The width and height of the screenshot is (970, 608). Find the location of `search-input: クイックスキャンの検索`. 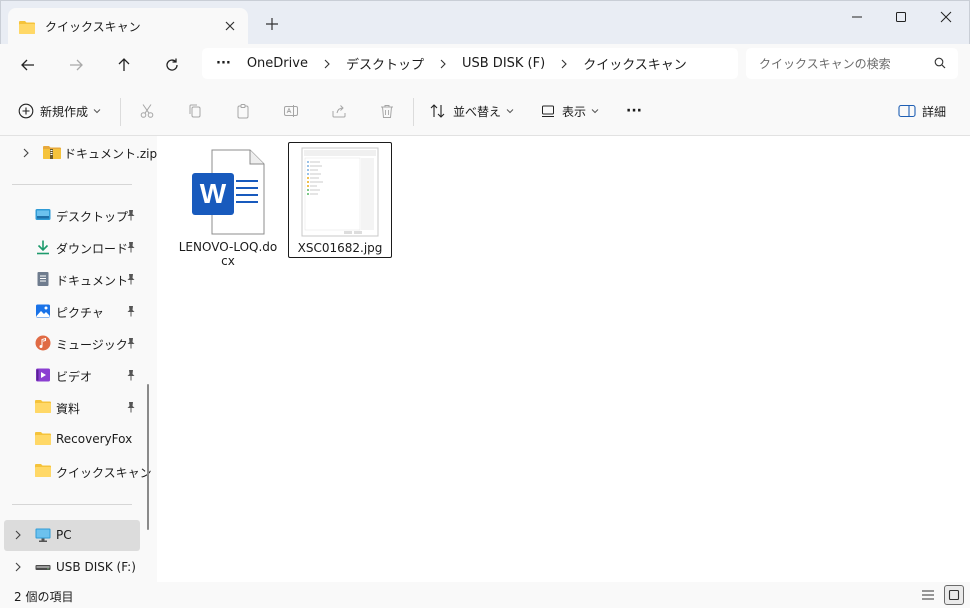

search-input: クイックスキャンの検索 is located at coordinates (852, 63).